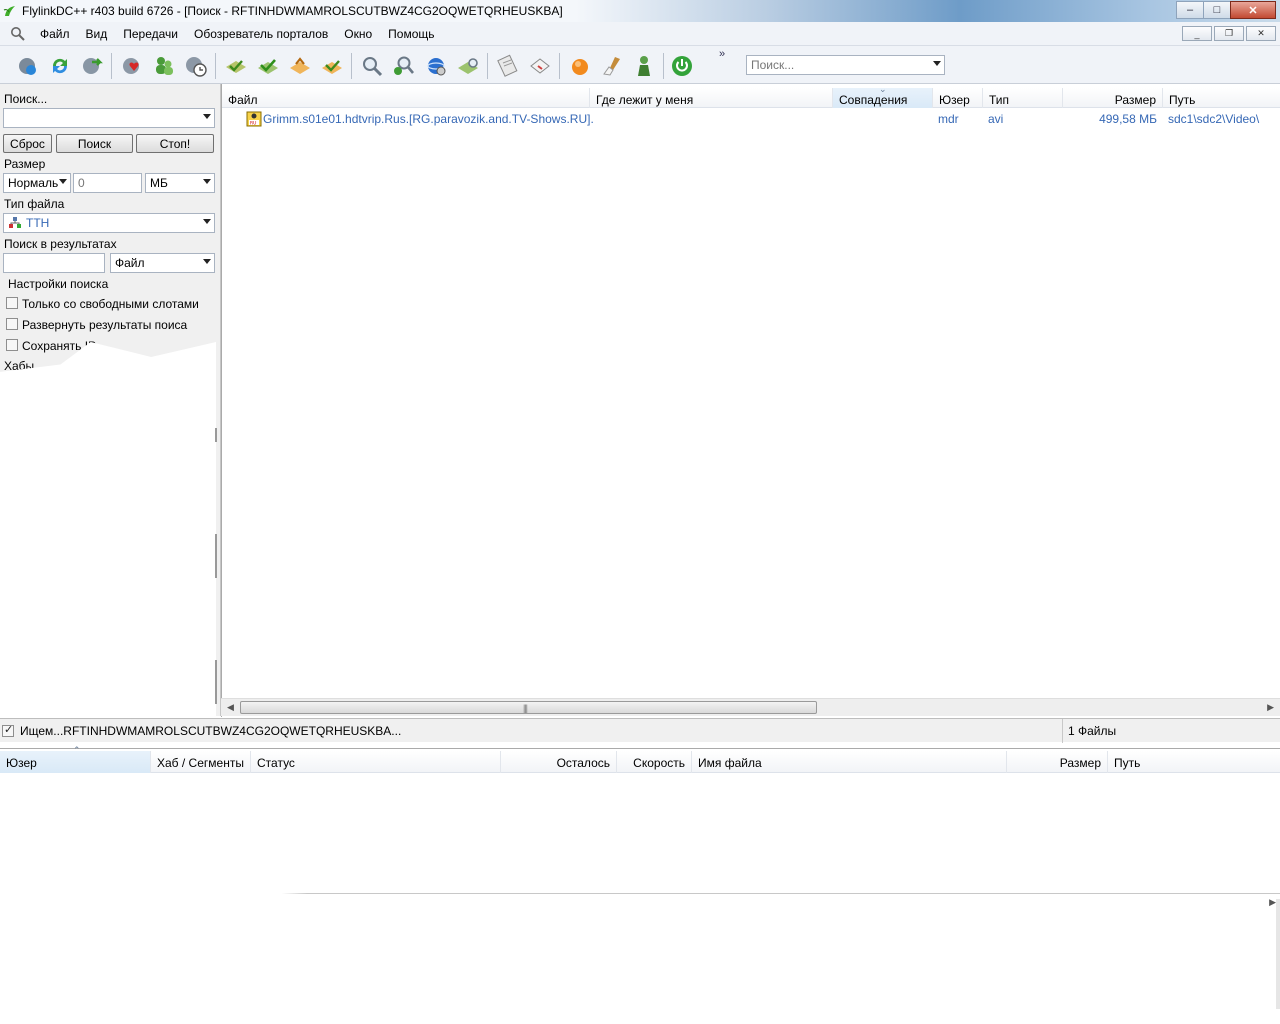 This screenshot has height=1024, width=1280. I want to click on mdi-minimize-button: _, so click(1197, 33).